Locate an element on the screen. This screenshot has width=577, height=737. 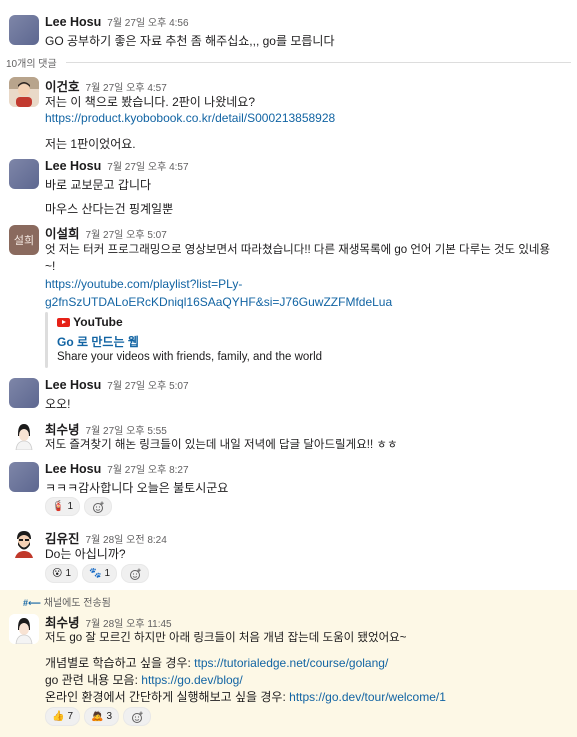
reaction-pill: 😮 1 is located at coordinates (61, 573).